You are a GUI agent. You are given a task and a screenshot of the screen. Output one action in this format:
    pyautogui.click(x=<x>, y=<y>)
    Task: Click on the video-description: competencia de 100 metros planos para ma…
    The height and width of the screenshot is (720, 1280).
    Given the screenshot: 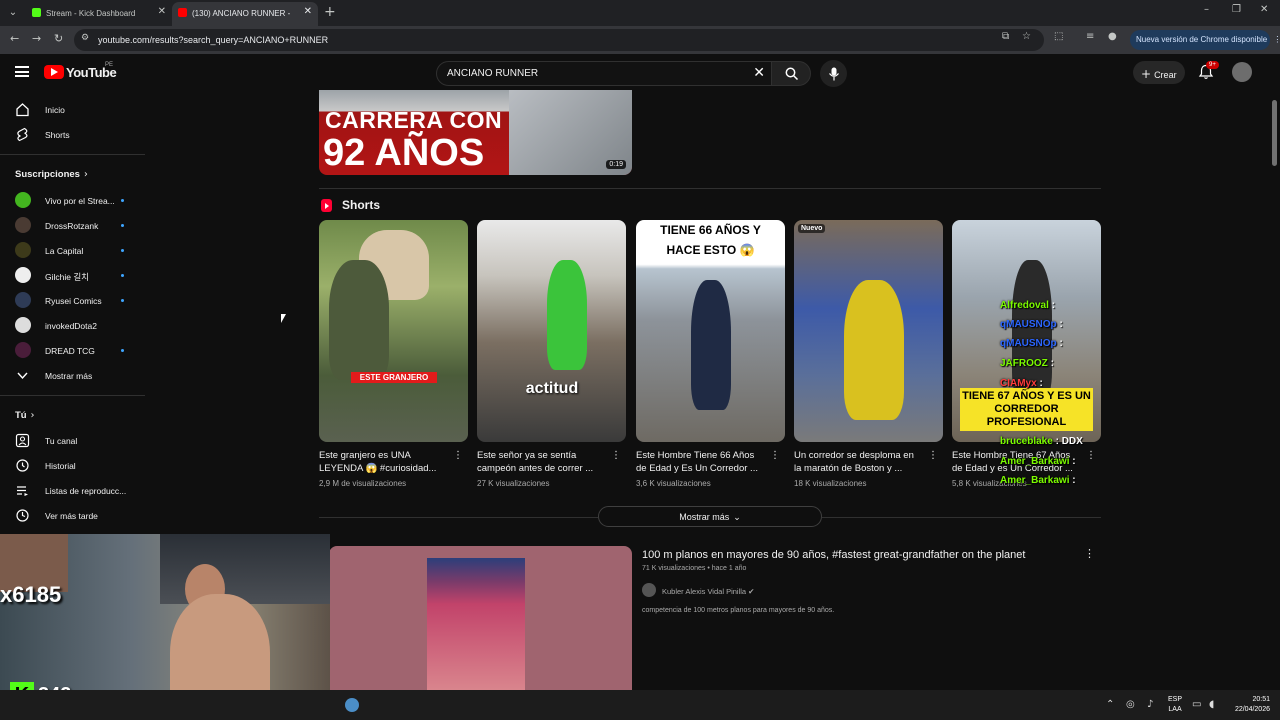 What is the action you would take?
    pyautogui.click(x=738, y=610)
    